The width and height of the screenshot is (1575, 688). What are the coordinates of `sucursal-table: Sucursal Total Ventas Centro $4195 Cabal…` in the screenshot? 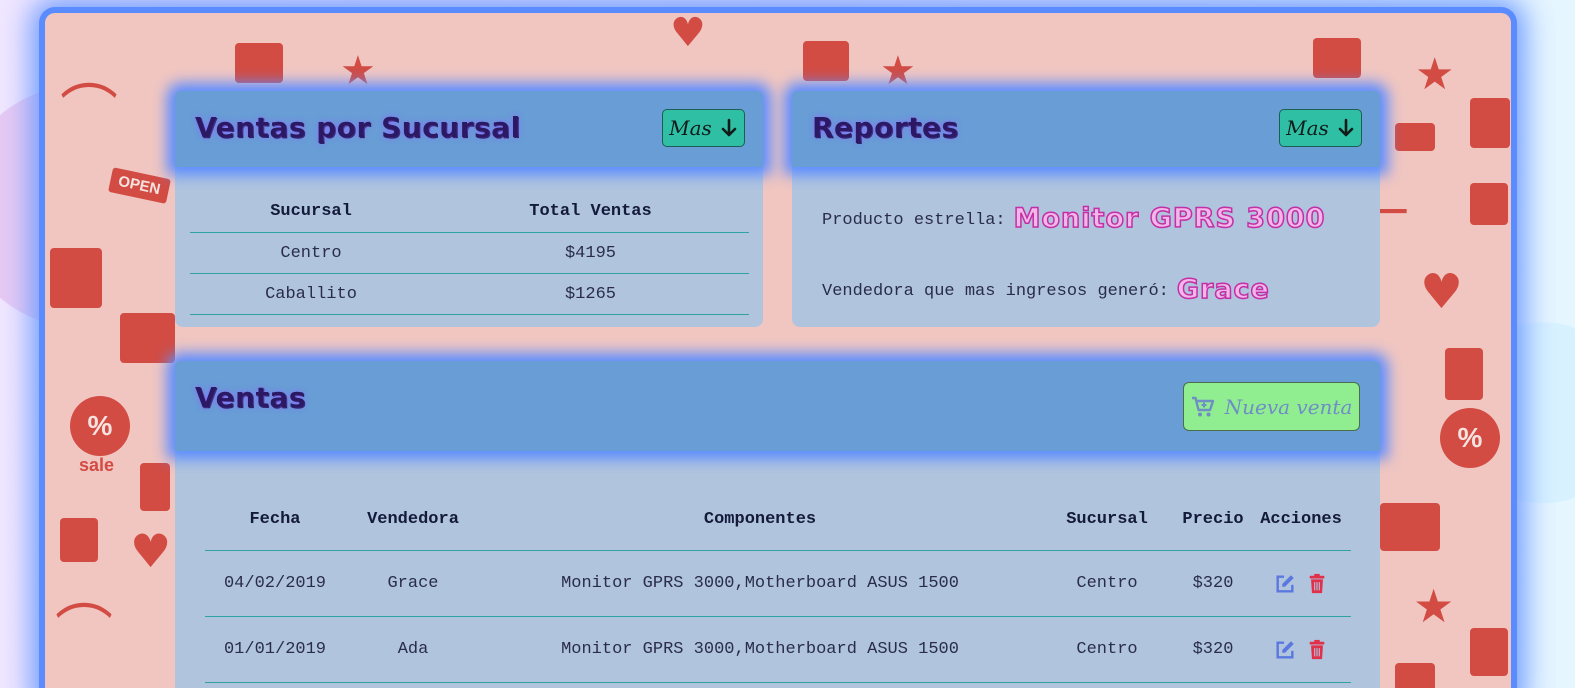 It's located at (469, 253).